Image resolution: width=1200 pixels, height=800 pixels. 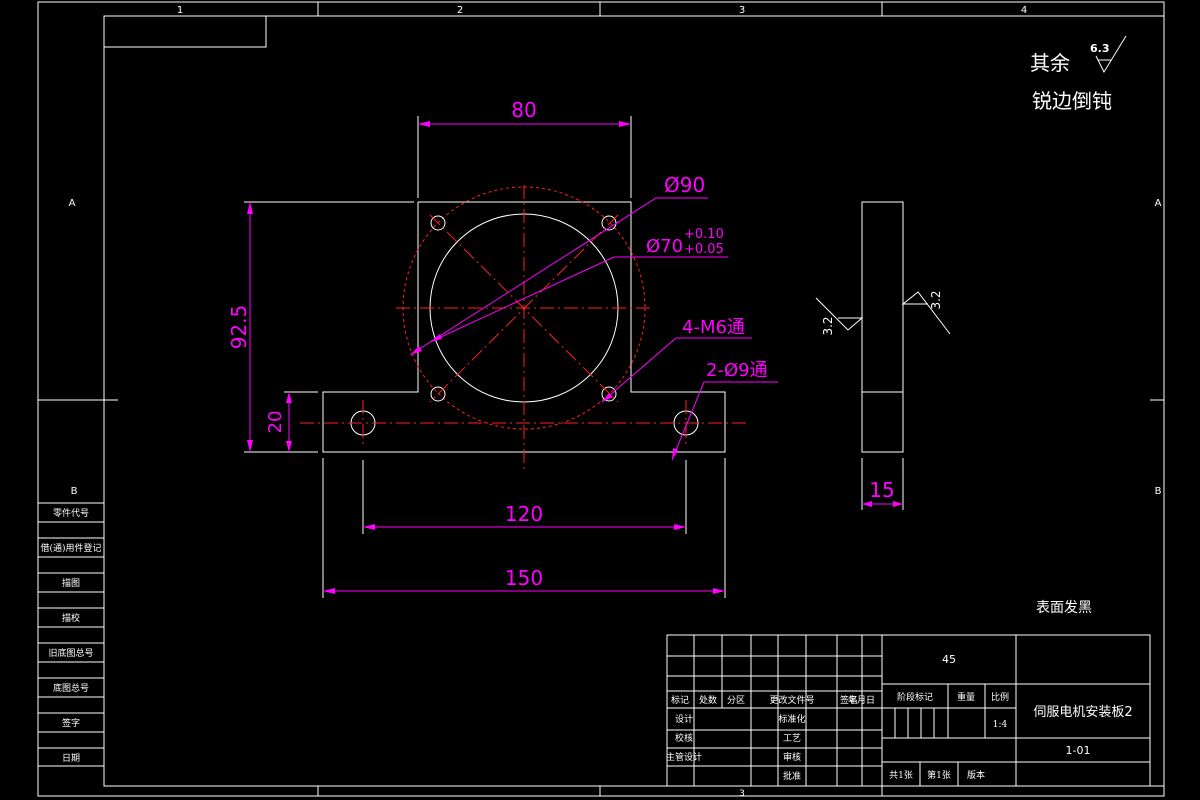 What do you see at coordinates (939, 775) in the screenshot?
I see `tb-sheet-no: 第1张` at bounding box center [939, 775].